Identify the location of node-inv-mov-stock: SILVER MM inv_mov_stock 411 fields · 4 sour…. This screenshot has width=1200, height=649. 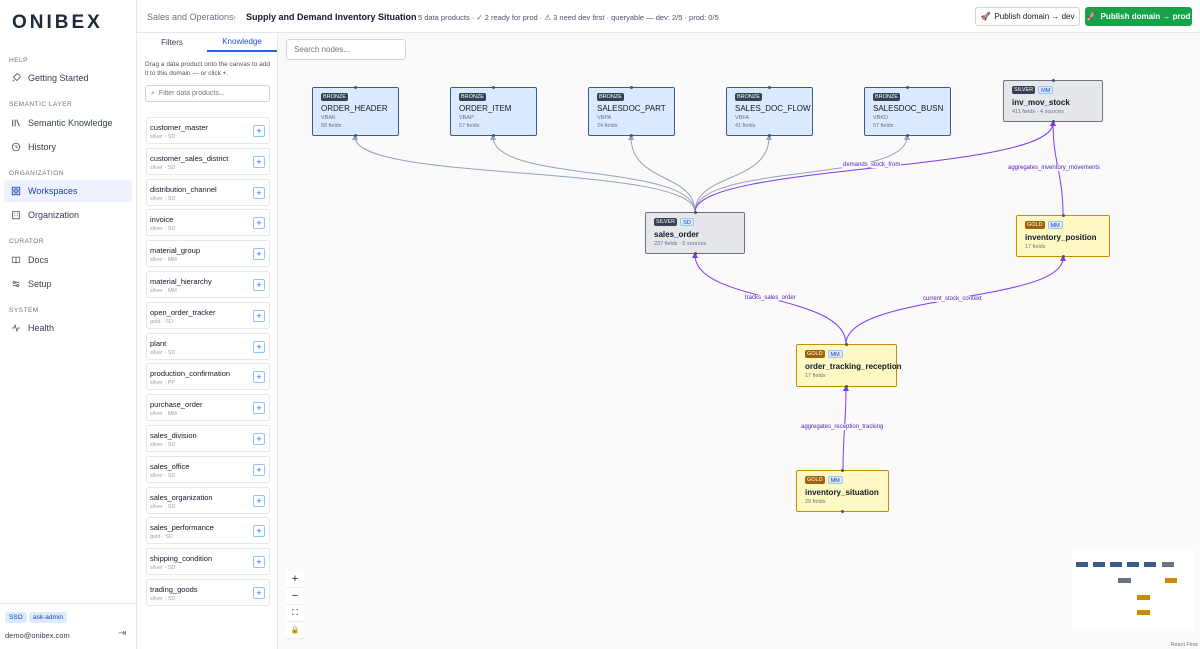
(1053, 101).